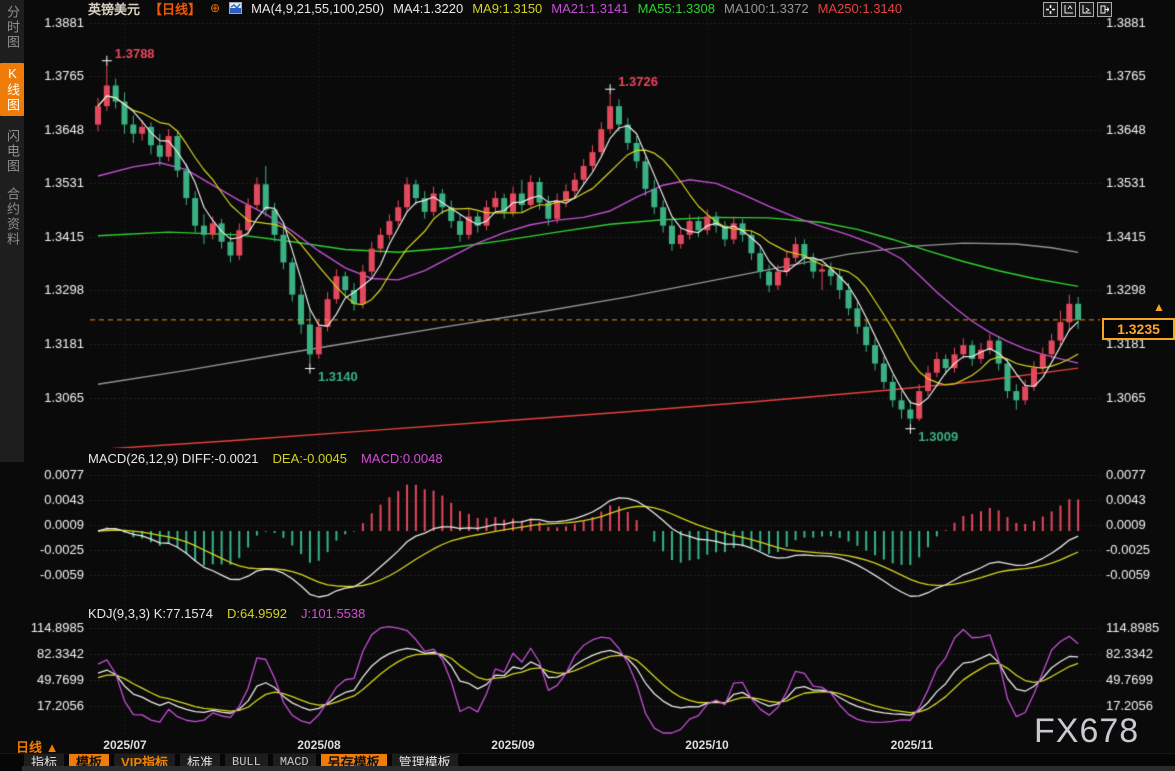  What do you see at coordinates (12, 151) in the screenshot?
I see `sidebar-item-flash-chart: 闪电图` at bounding box center [12, 151].